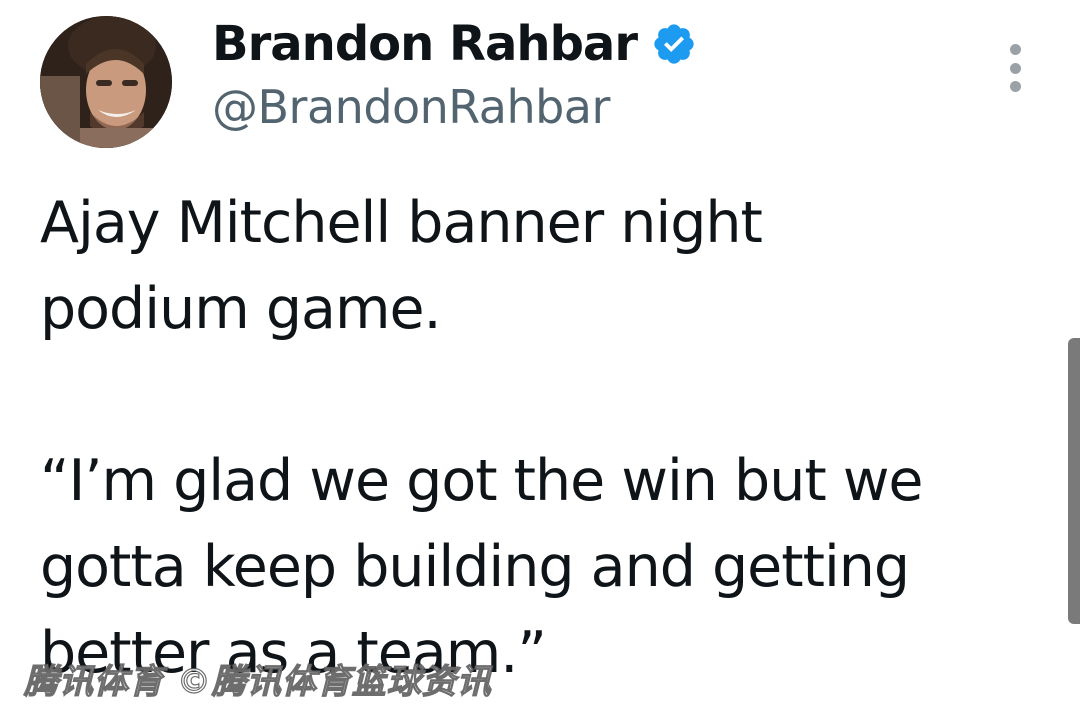  I want to click on author-name-row: Brandon Rahbar, so click(454, 44).